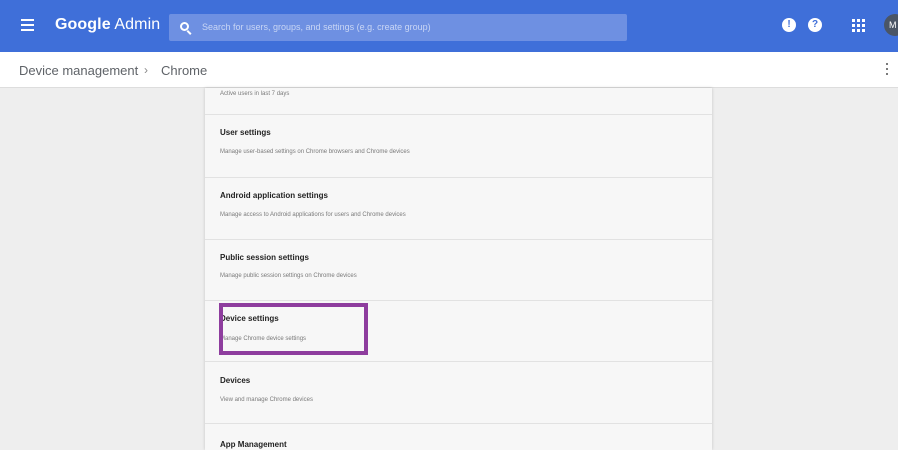 This screenshot has width=898, height=450. I want to click on section-title: User settings, so click(245, 132).